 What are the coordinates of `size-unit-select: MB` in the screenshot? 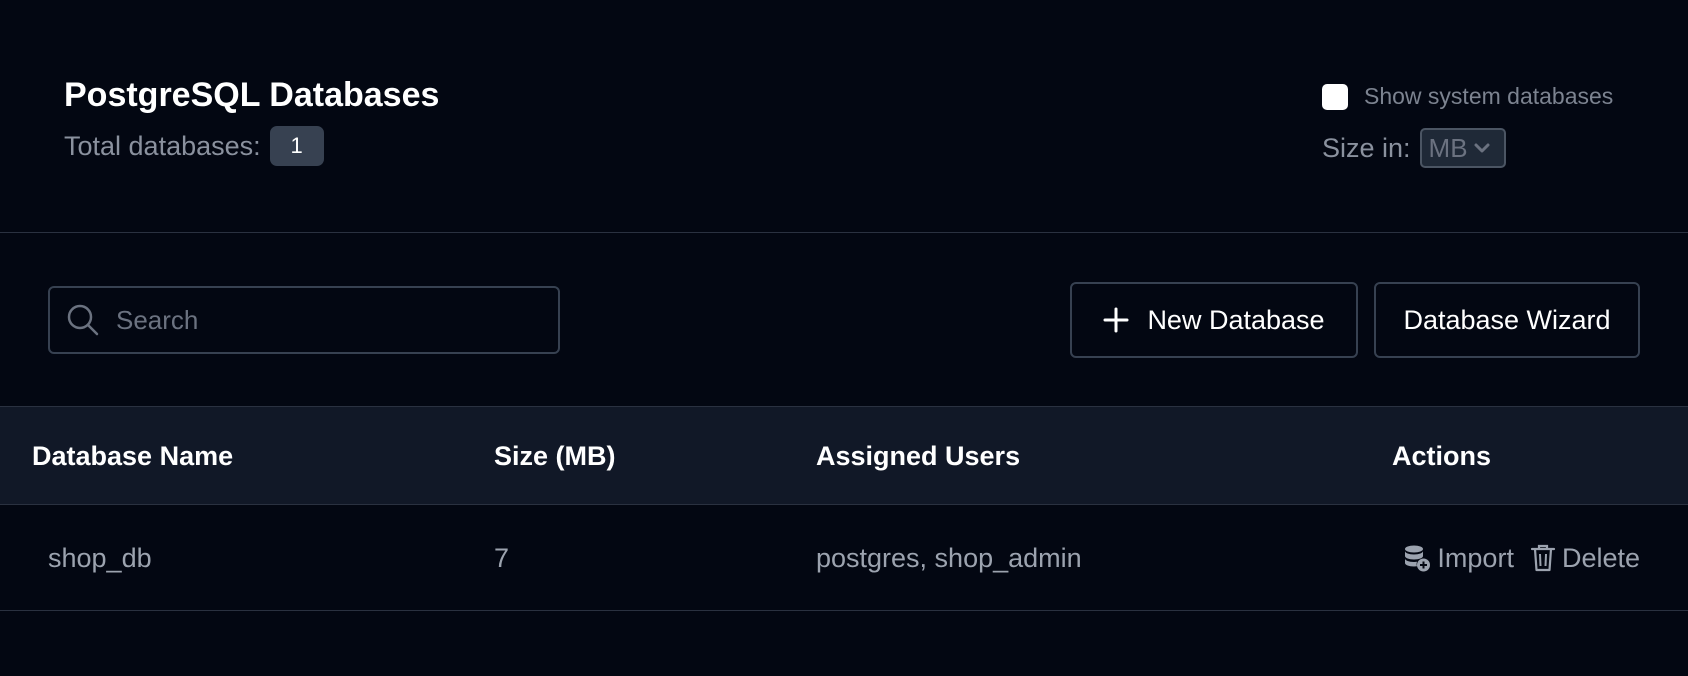 It's located at (1462, 148).